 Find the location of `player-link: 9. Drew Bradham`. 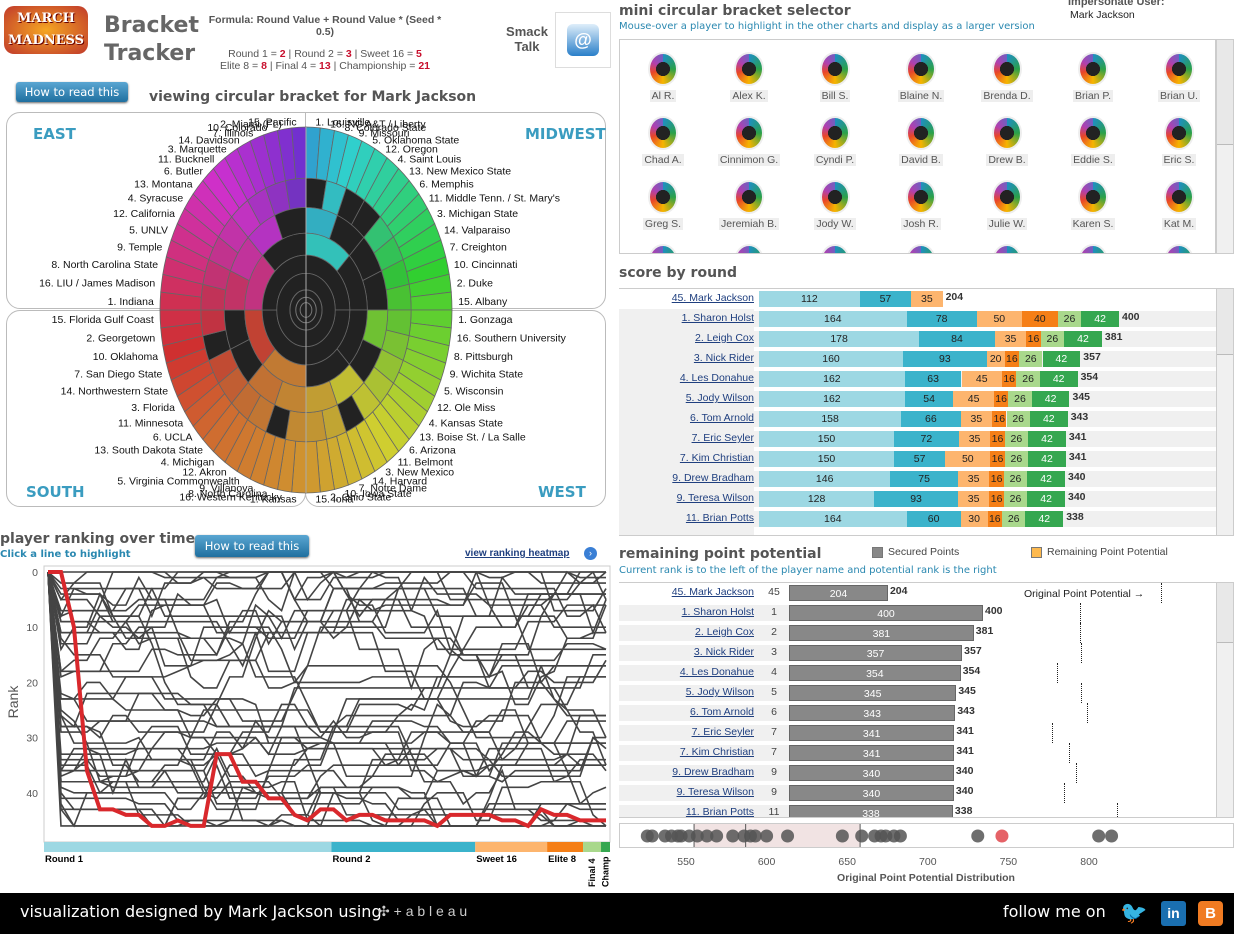

player-link: 9. Drew Bradham is located at coordinates (713, 478).